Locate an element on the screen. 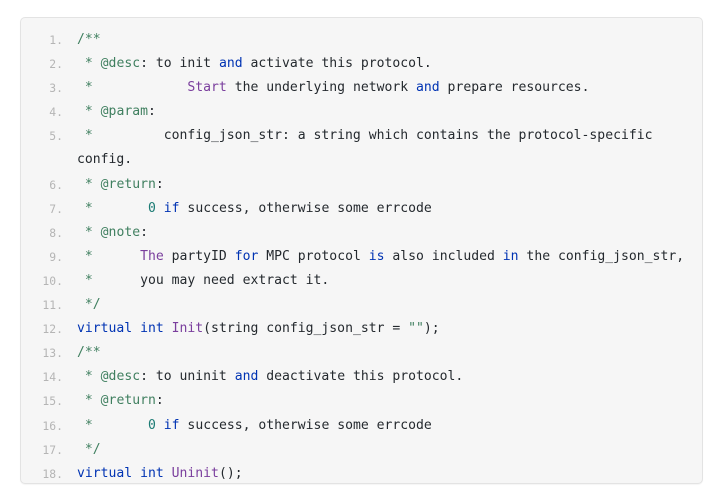 This screenshot has width=723, height=500. code-token: the underlying network is located at coordinates (321, 88).